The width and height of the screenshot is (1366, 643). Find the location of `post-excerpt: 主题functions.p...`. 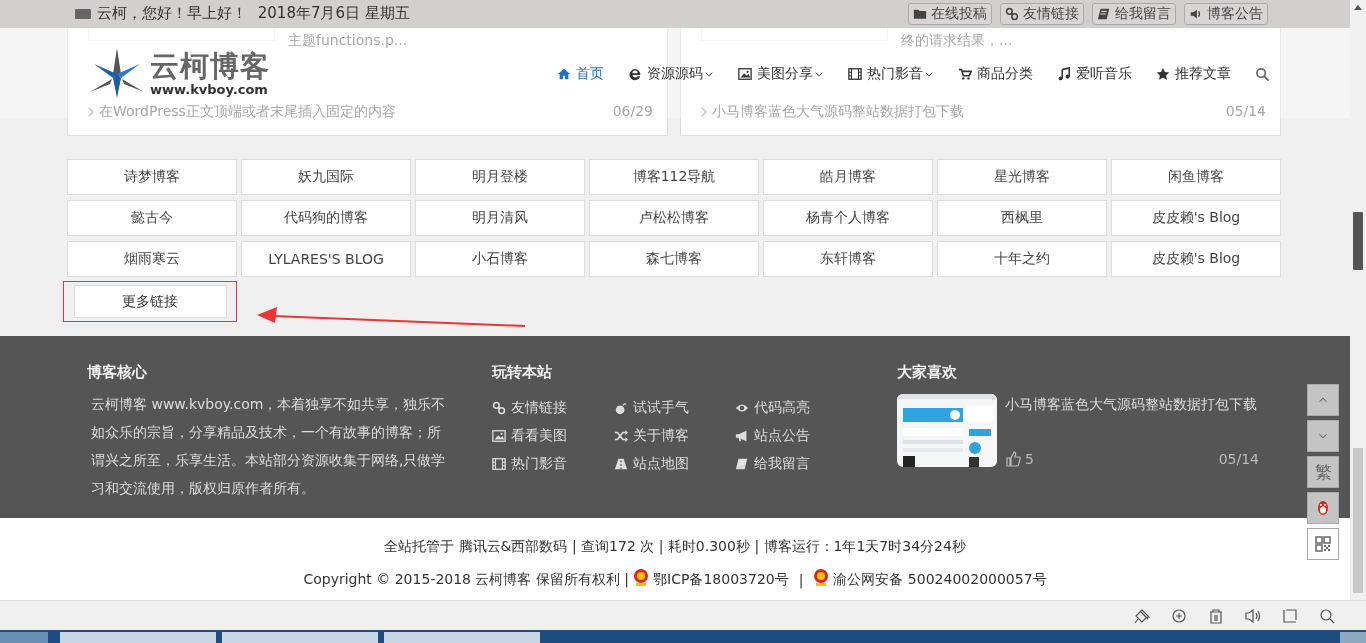

post-excerpt: 主题functions.p... is located at coordinates (348, 39).